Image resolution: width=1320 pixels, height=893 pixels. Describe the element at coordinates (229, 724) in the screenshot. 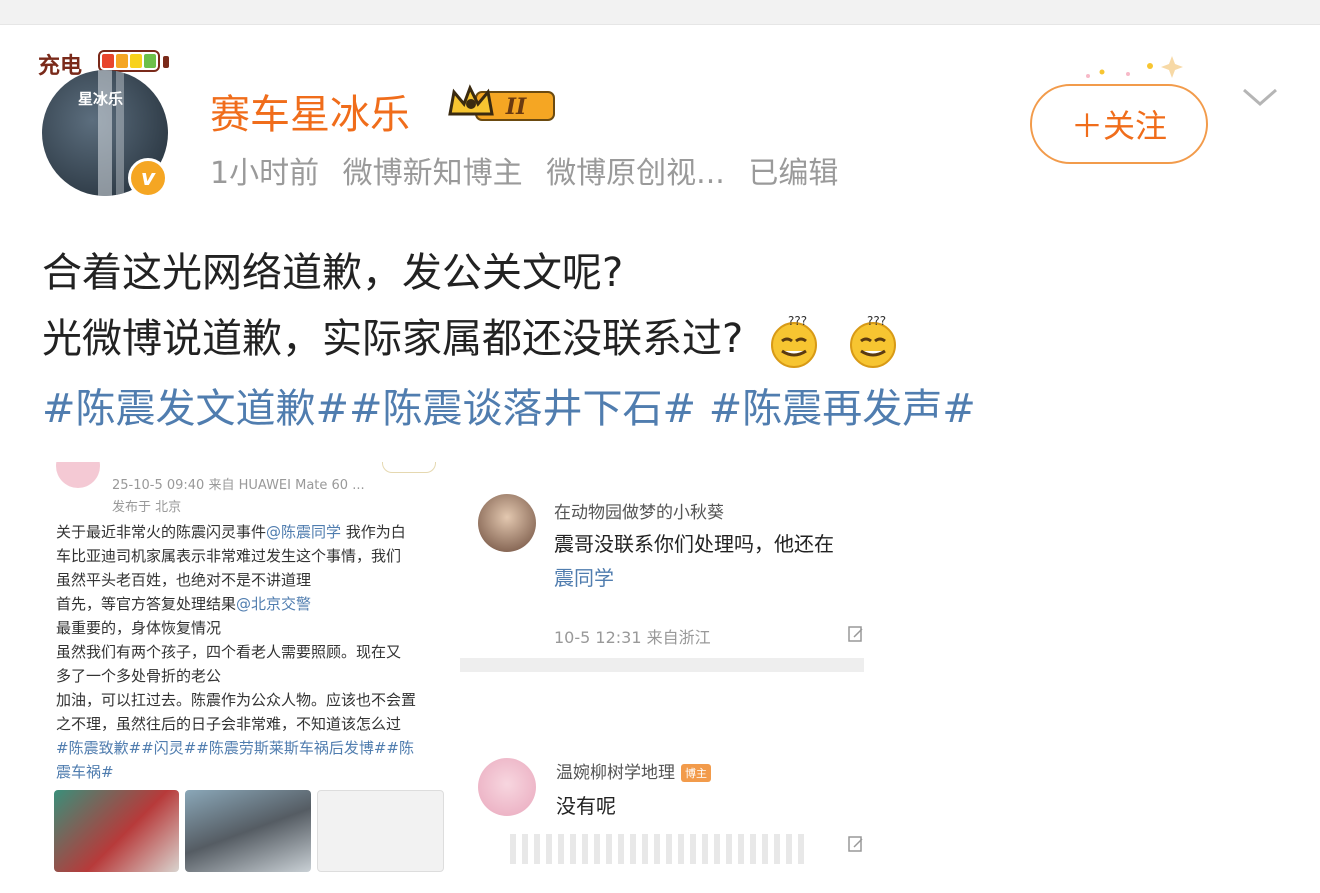

I see `text-line: 之不理，虽然往后的日子会非常难，不知道该怎么过` at that location.